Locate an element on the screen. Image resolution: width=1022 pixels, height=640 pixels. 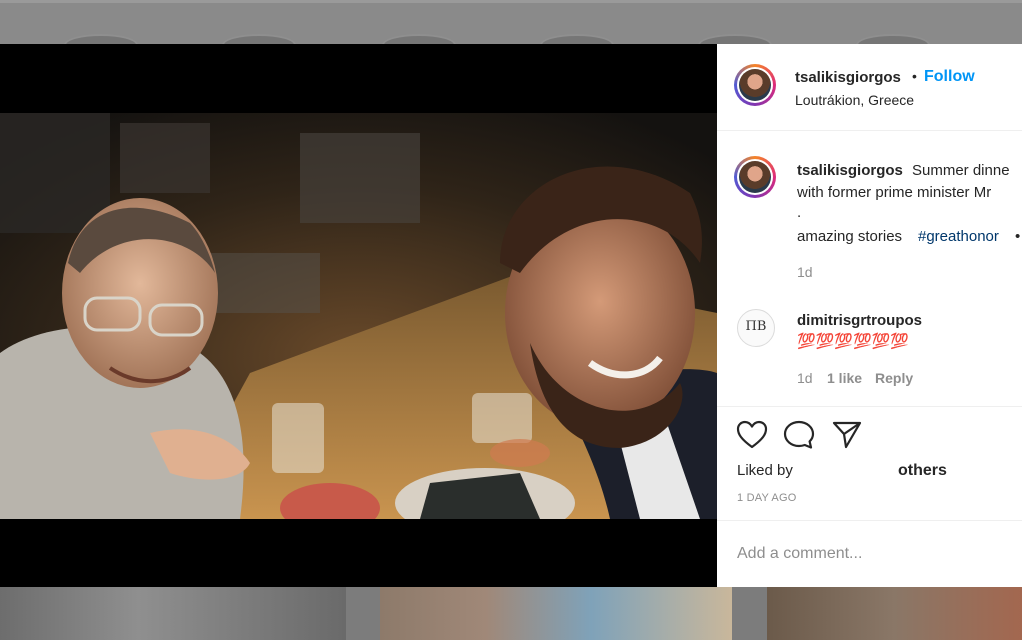
follow-button: Follow is located at coordinates (949, 77).